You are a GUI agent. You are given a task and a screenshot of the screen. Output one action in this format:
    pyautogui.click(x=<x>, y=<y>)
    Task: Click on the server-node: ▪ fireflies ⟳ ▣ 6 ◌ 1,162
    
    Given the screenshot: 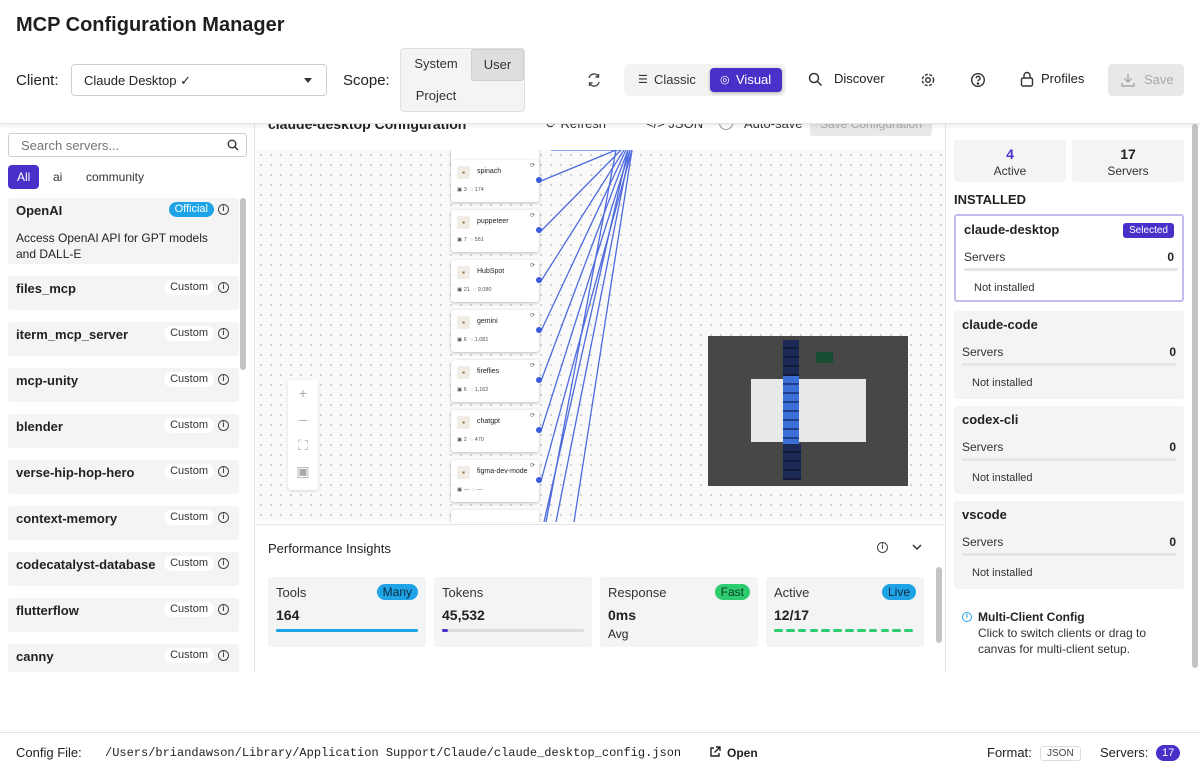 What is the action you would take?
    pyautogui.click(x=496, y=381)
    